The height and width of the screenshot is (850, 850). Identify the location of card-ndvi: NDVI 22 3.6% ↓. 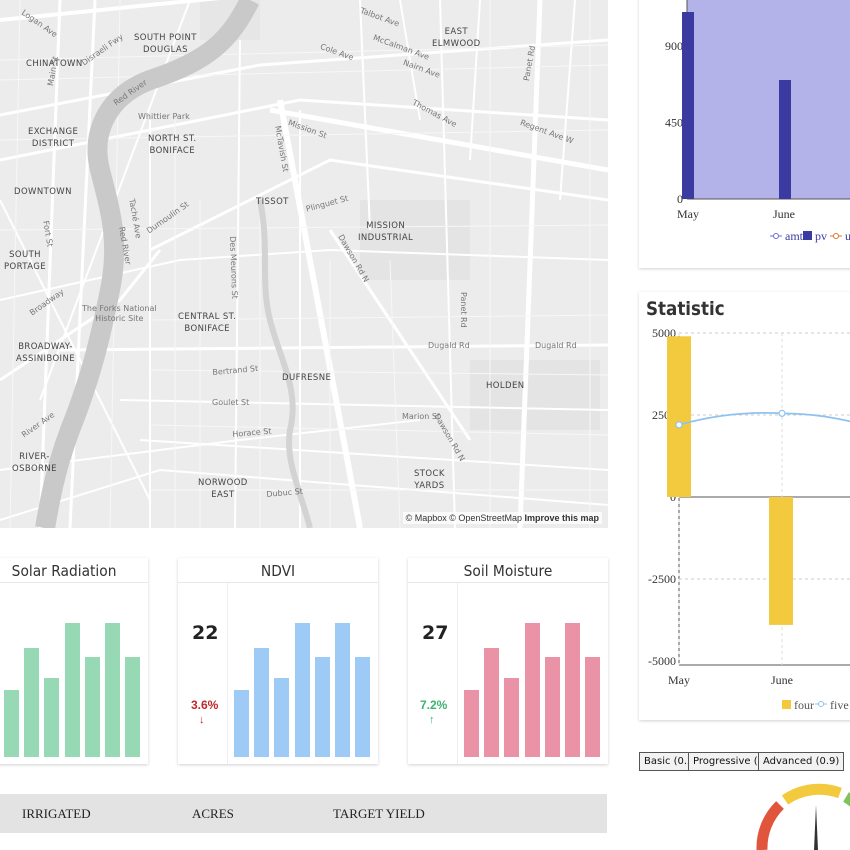
(278, 661).